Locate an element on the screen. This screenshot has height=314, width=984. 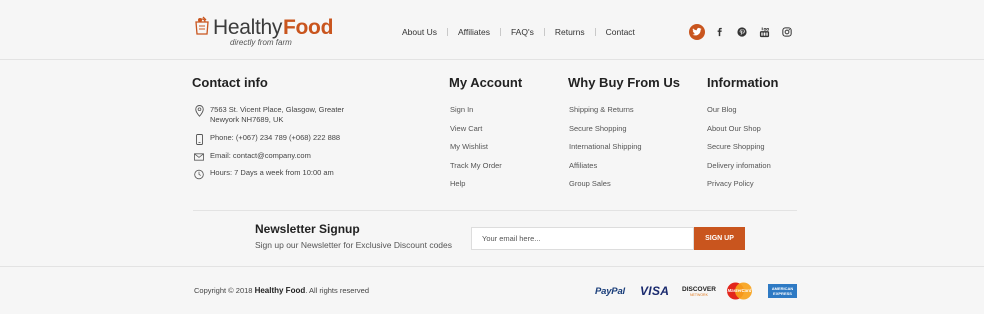
contact-phone: Phone: (+067) 234 789 (+068) 222 888 is located at coordinates (267, 139).